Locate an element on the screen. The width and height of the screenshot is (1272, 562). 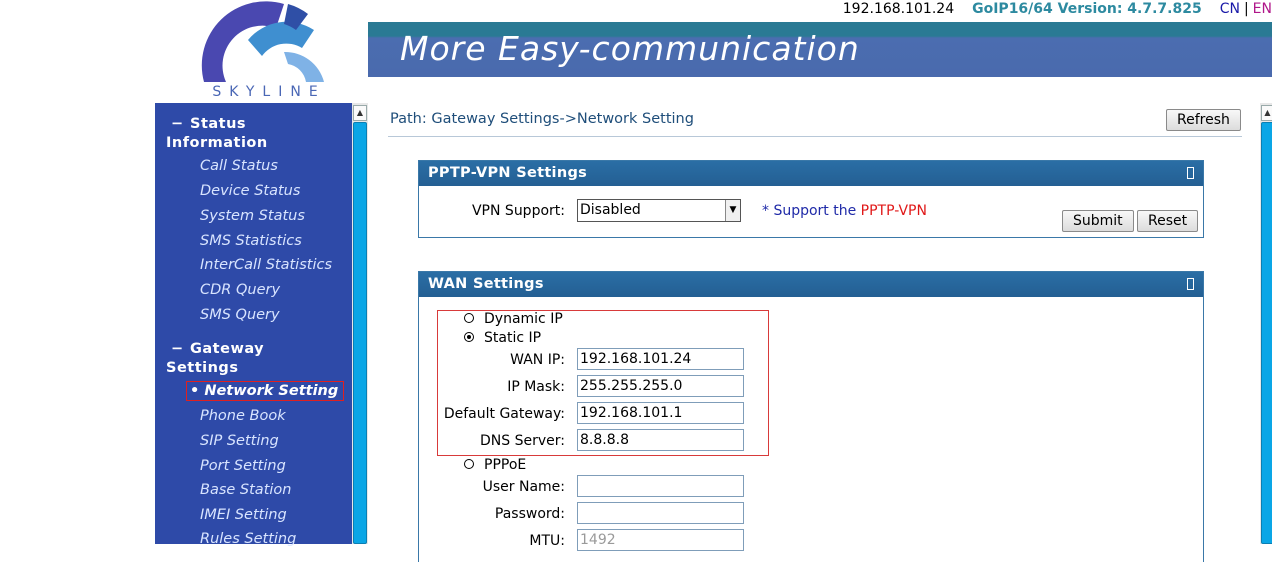
wan-panel-header: WAN Settings is located at coordinates (811, 284).